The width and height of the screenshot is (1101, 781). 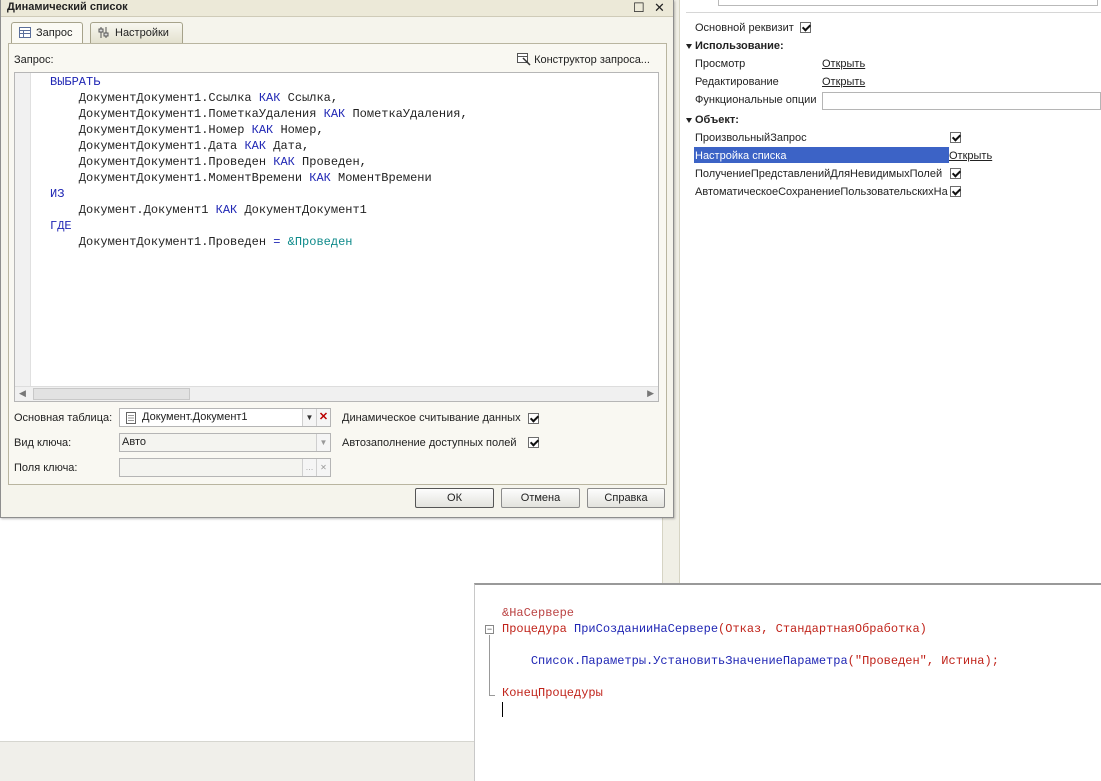 I want to click on main-table-field: Документ.Документ1 ▼ ✕, so click(x=225, y=417).